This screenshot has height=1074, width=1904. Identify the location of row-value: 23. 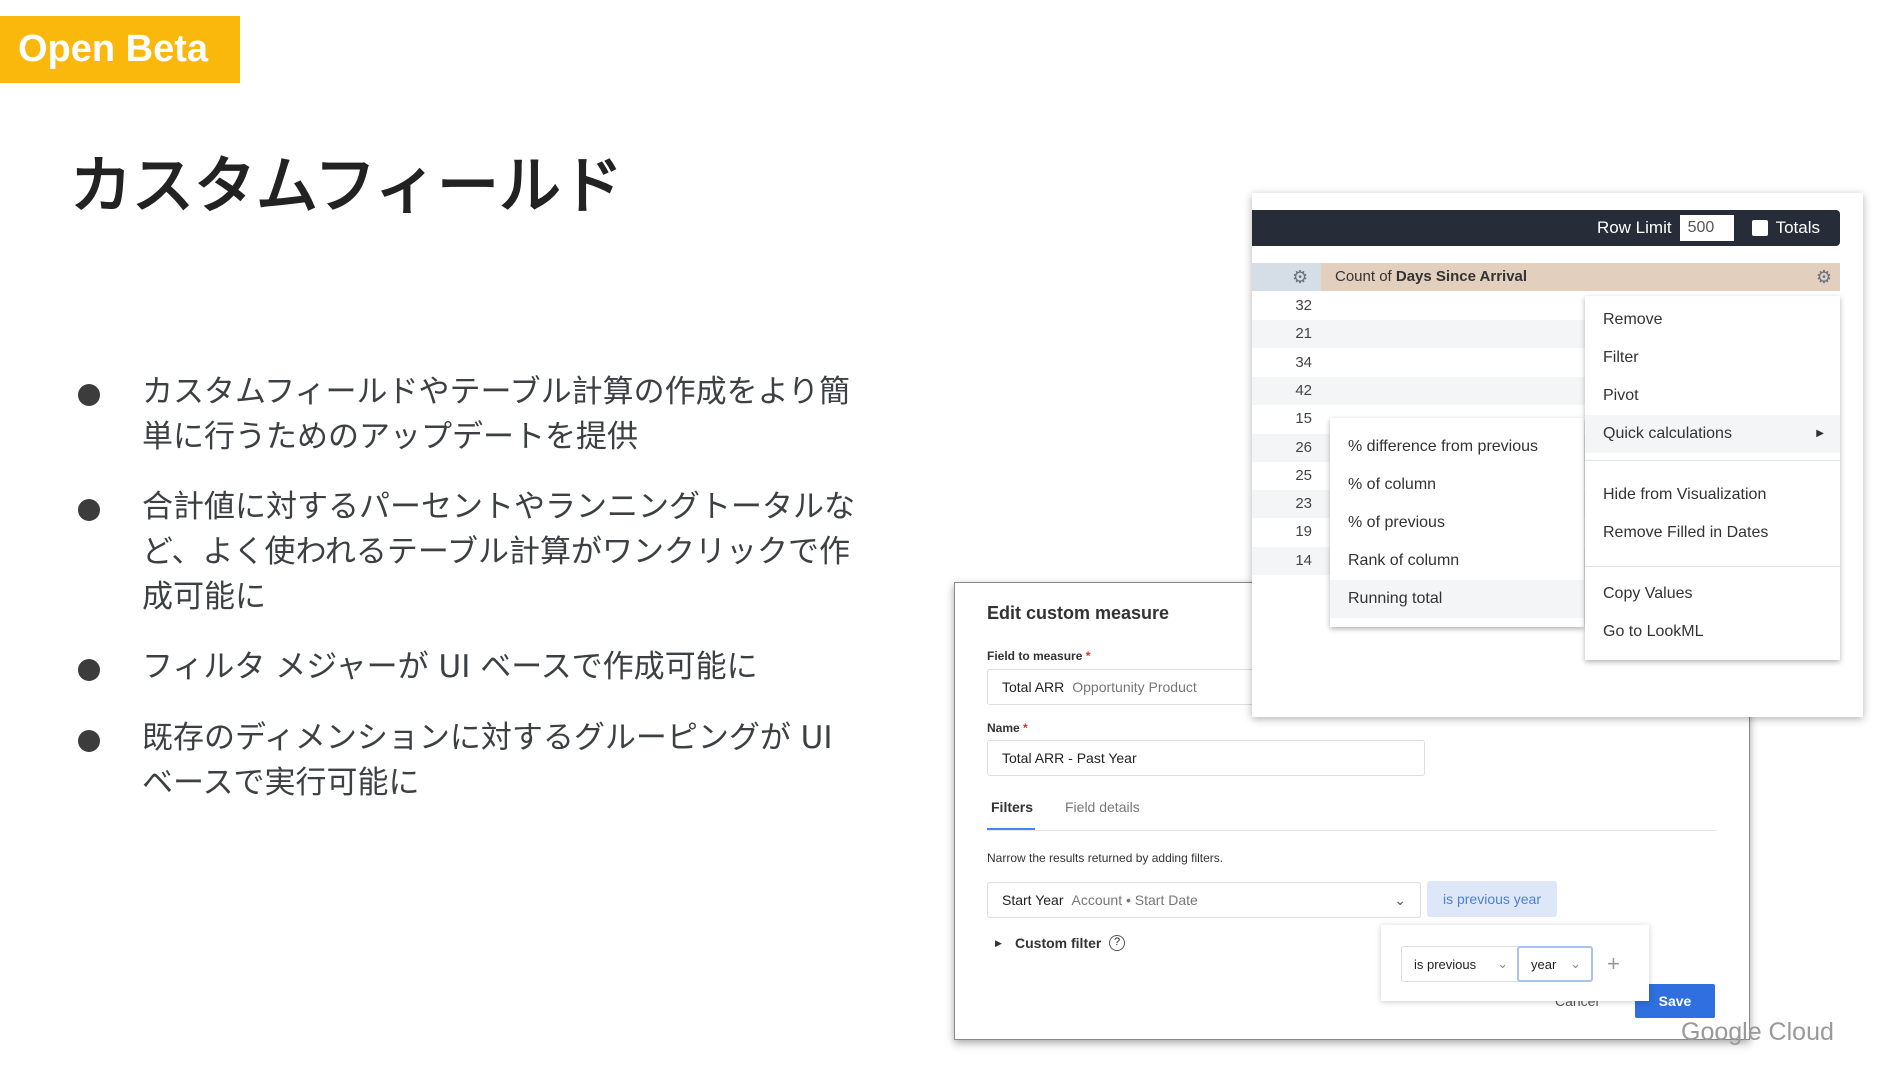
(1303, 504).